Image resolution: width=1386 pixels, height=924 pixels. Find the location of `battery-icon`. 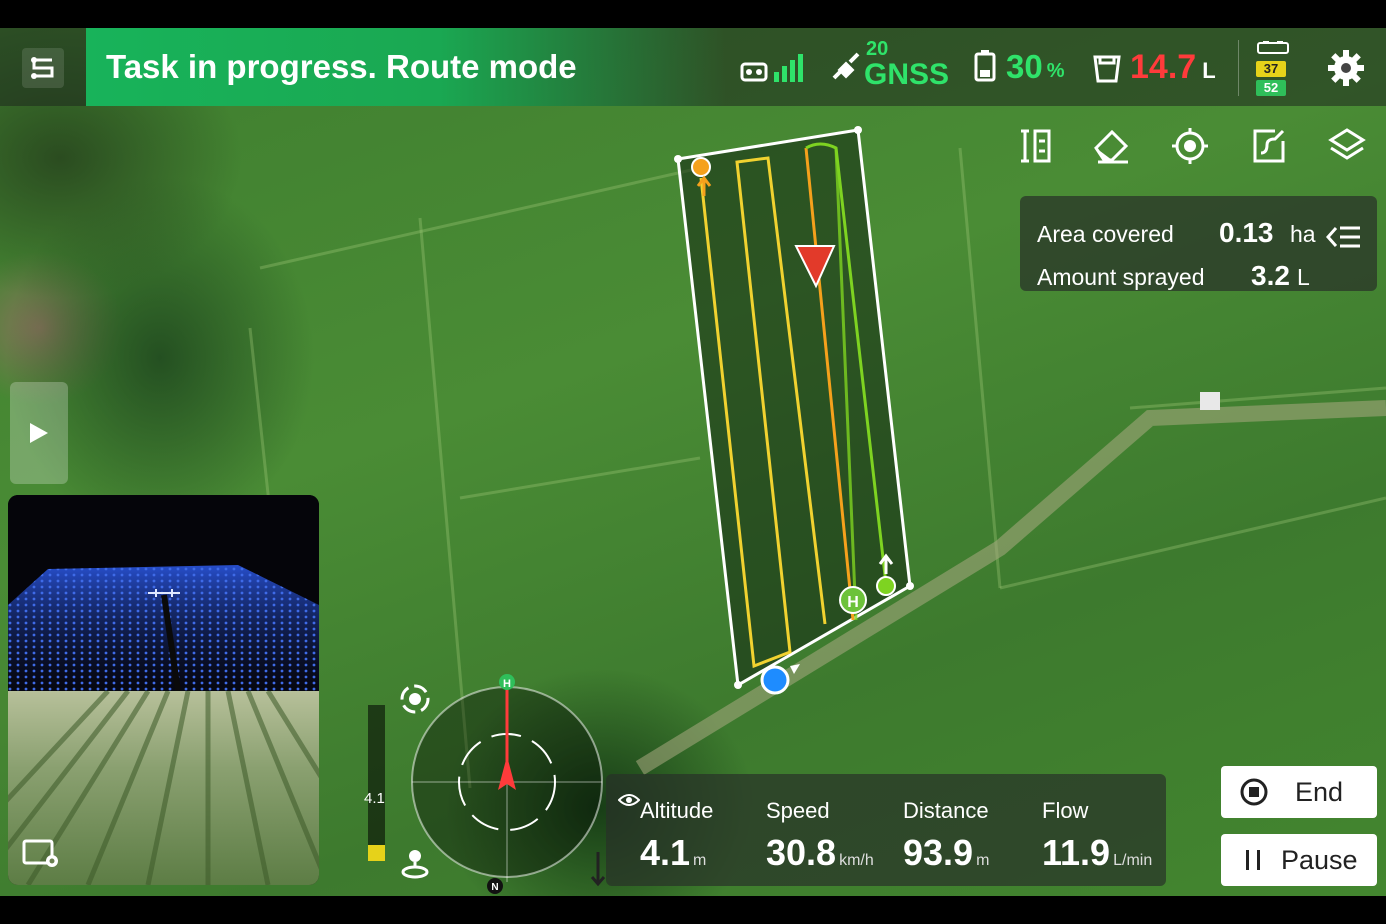

battery-icon is located at coordinates (985, 66).